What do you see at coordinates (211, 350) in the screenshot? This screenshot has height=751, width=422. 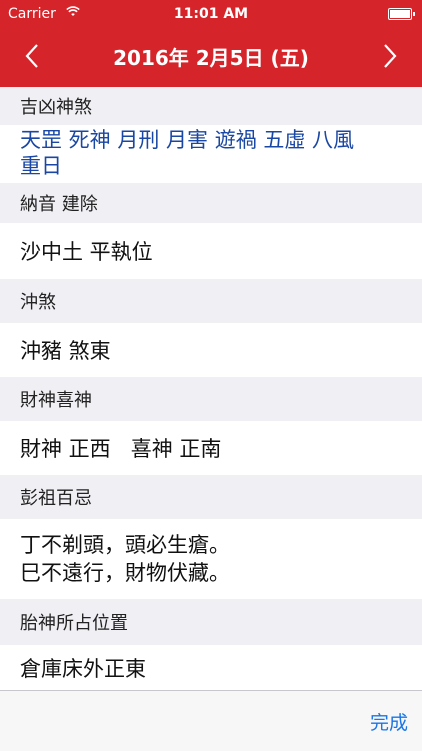 I see `section-body-chongsha: 沖豬 煞東` at bounding box center [211, 350].